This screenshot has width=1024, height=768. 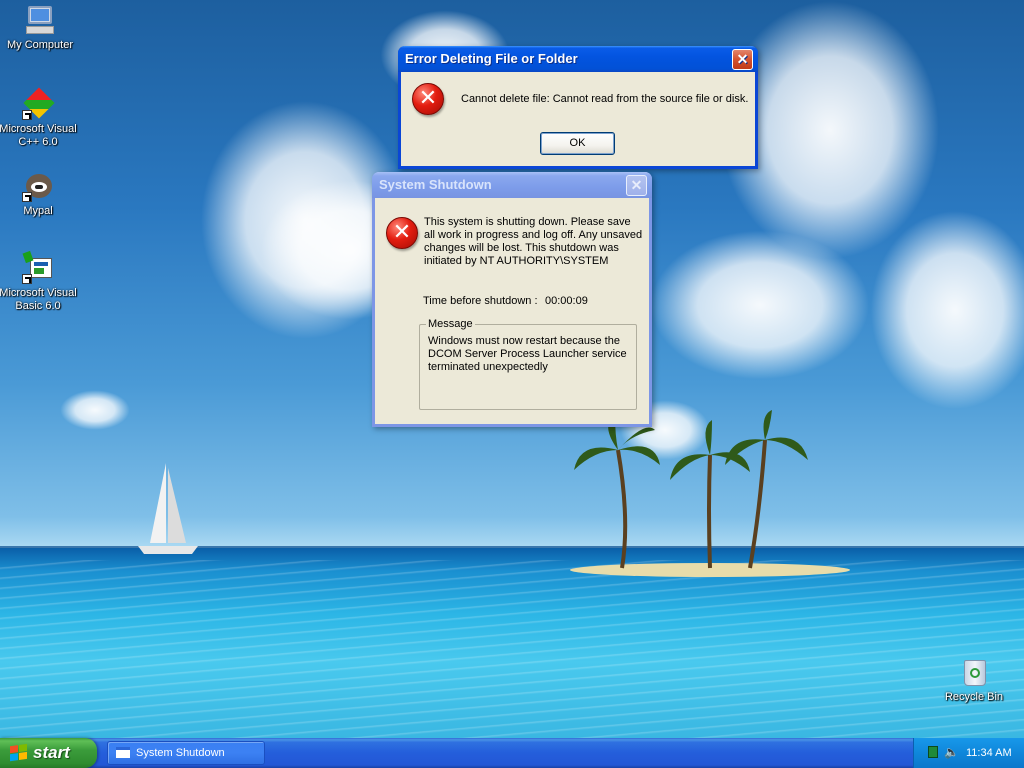 I want to click on desktop-icon-visual-cpp: Microsoft Visual C++ 6.0, so click(x=39, y=118).